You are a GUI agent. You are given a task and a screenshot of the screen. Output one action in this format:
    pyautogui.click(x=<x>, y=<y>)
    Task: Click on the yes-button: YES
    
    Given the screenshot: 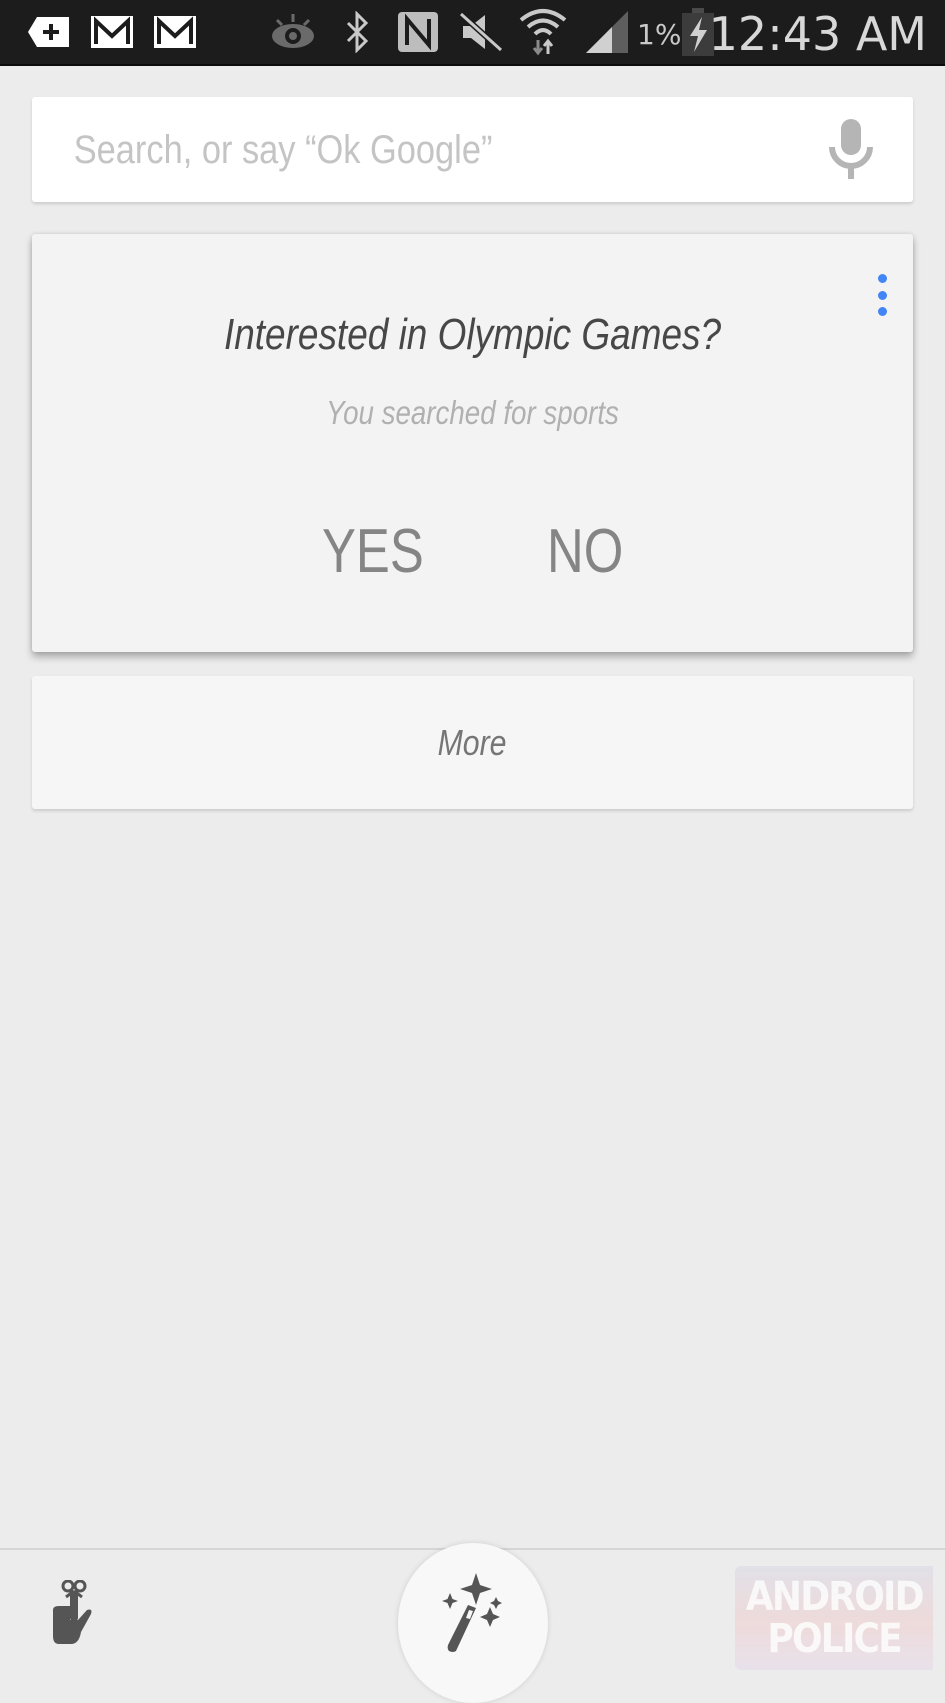 What is the action you would take?
    pyautogui.click(x=373, y=552)
    